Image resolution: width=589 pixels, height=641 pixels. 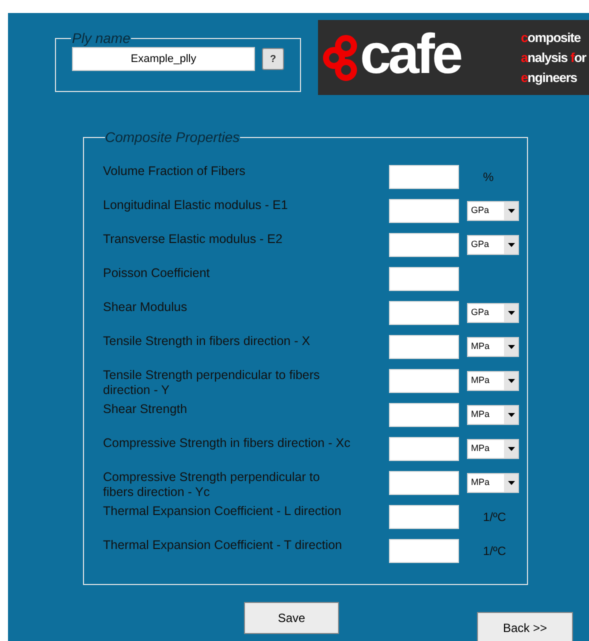 I want to click on property-label: Thermal Expansion Coefficient - T direction, so click(x=223, y=545).